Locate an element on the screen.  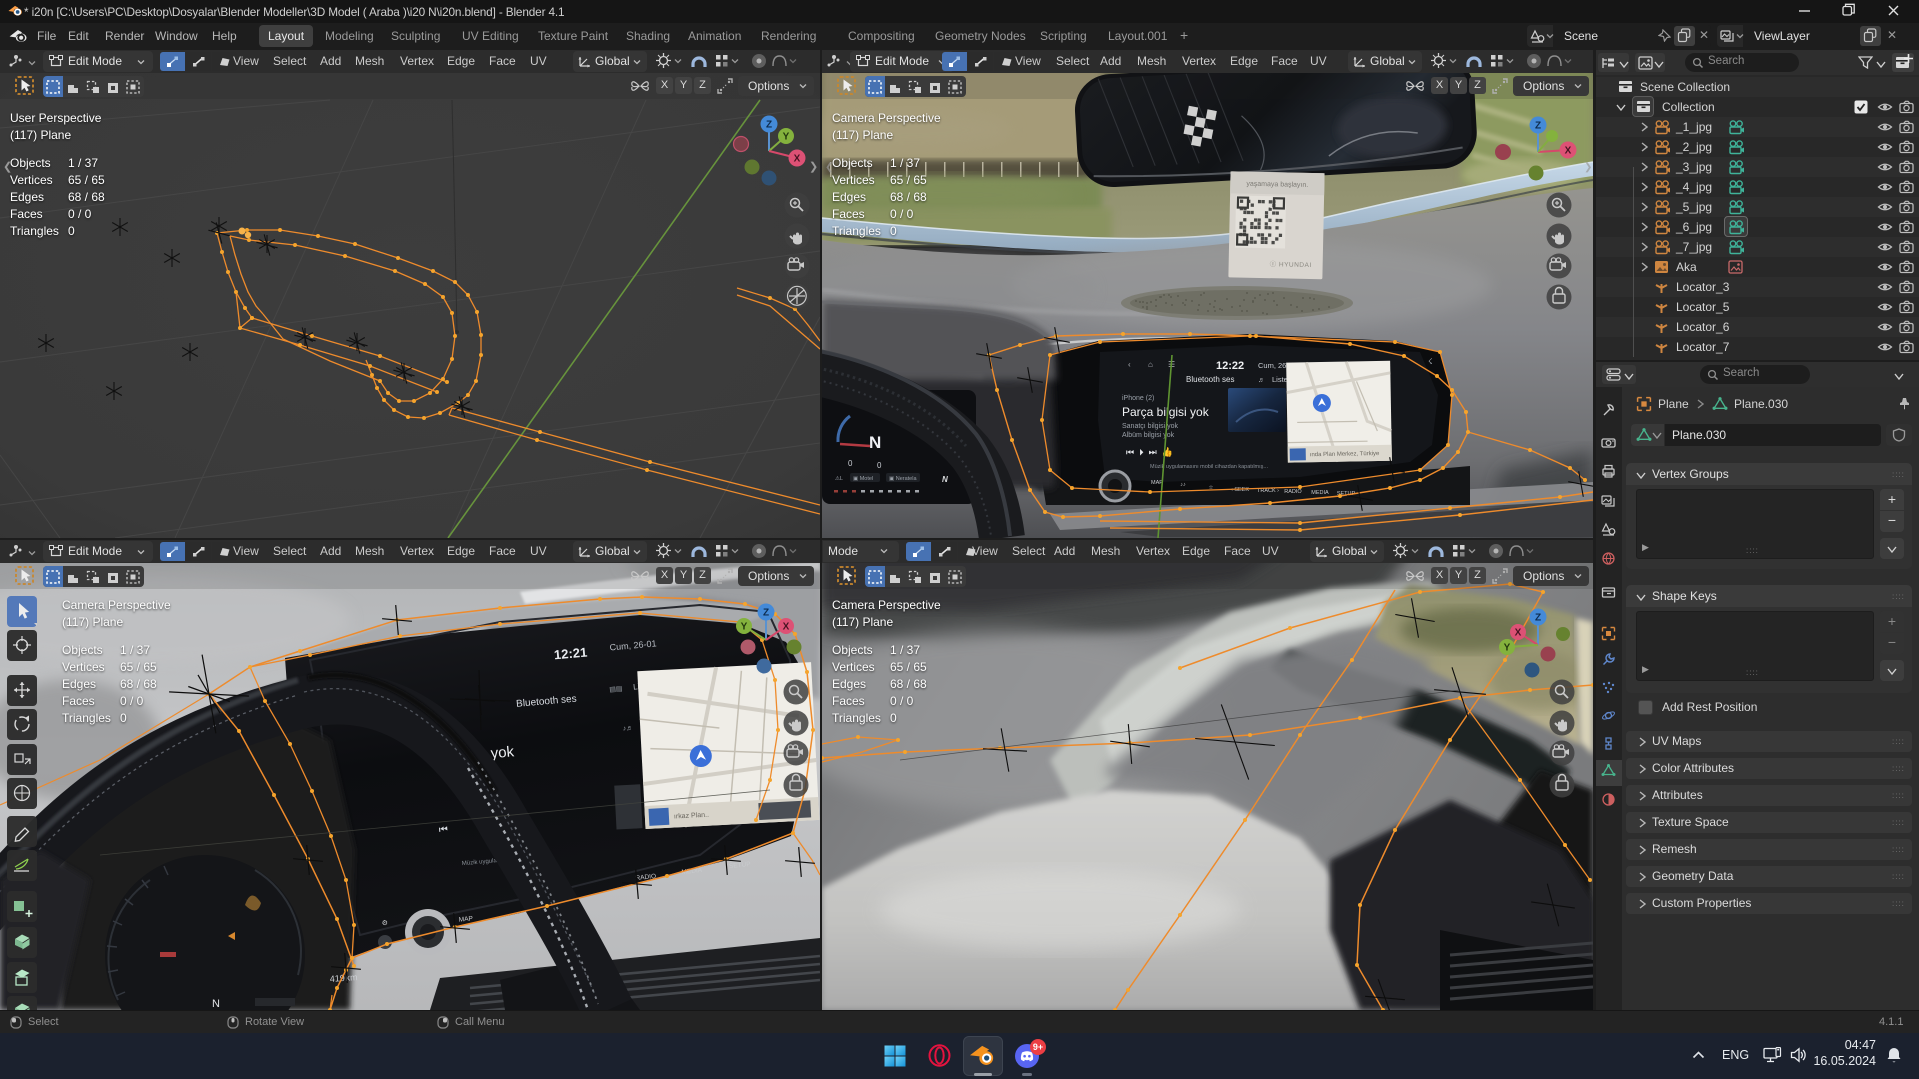
svg-text: ▣ Neratela is located at coordinates (903, 479).